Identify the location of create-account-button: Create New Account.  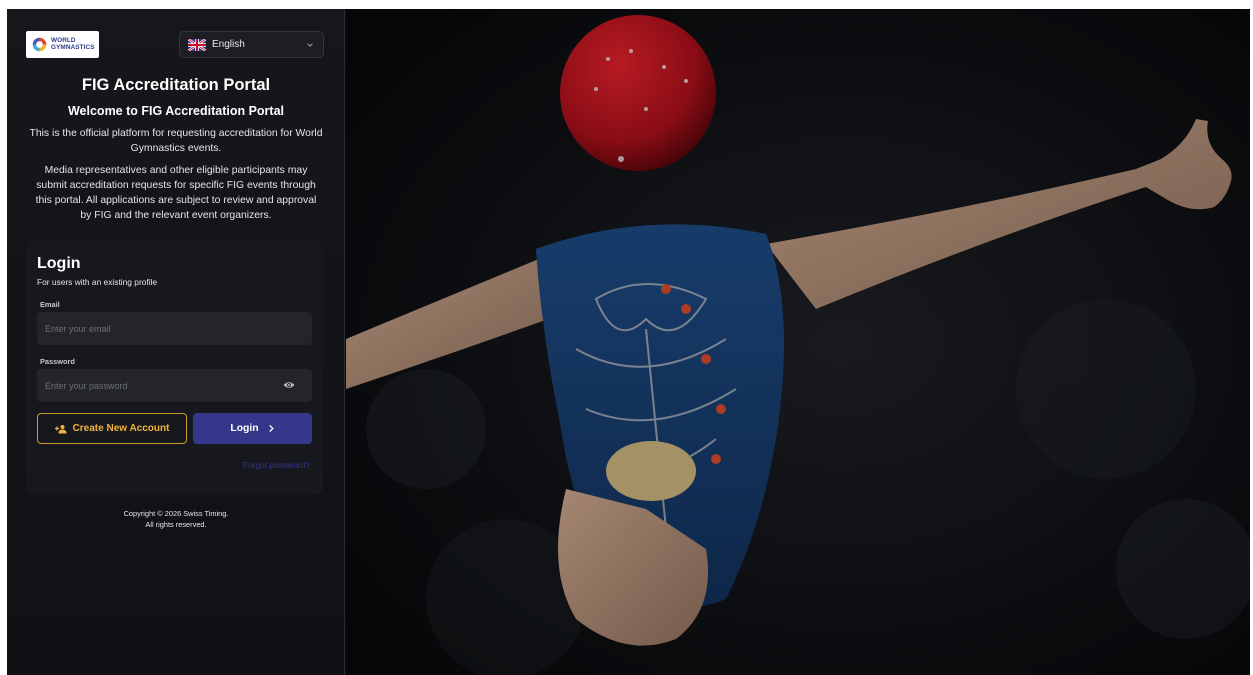
(112, 428).